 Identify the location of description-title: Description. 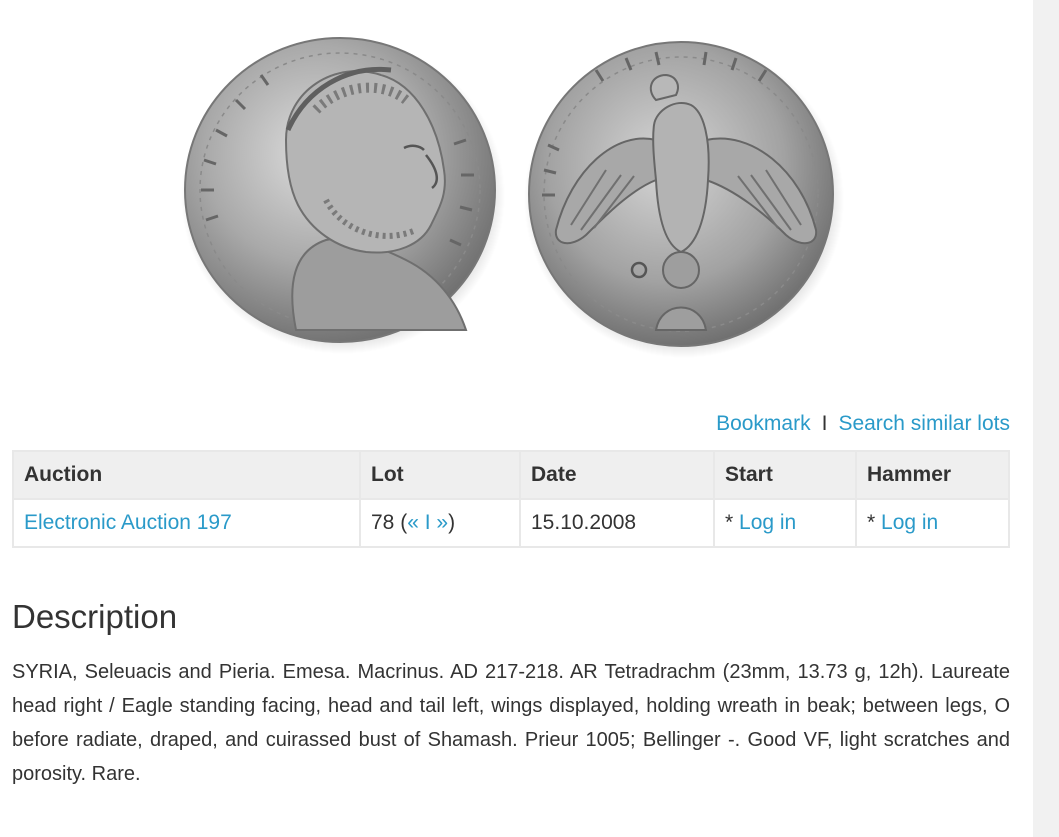
(95, 616).